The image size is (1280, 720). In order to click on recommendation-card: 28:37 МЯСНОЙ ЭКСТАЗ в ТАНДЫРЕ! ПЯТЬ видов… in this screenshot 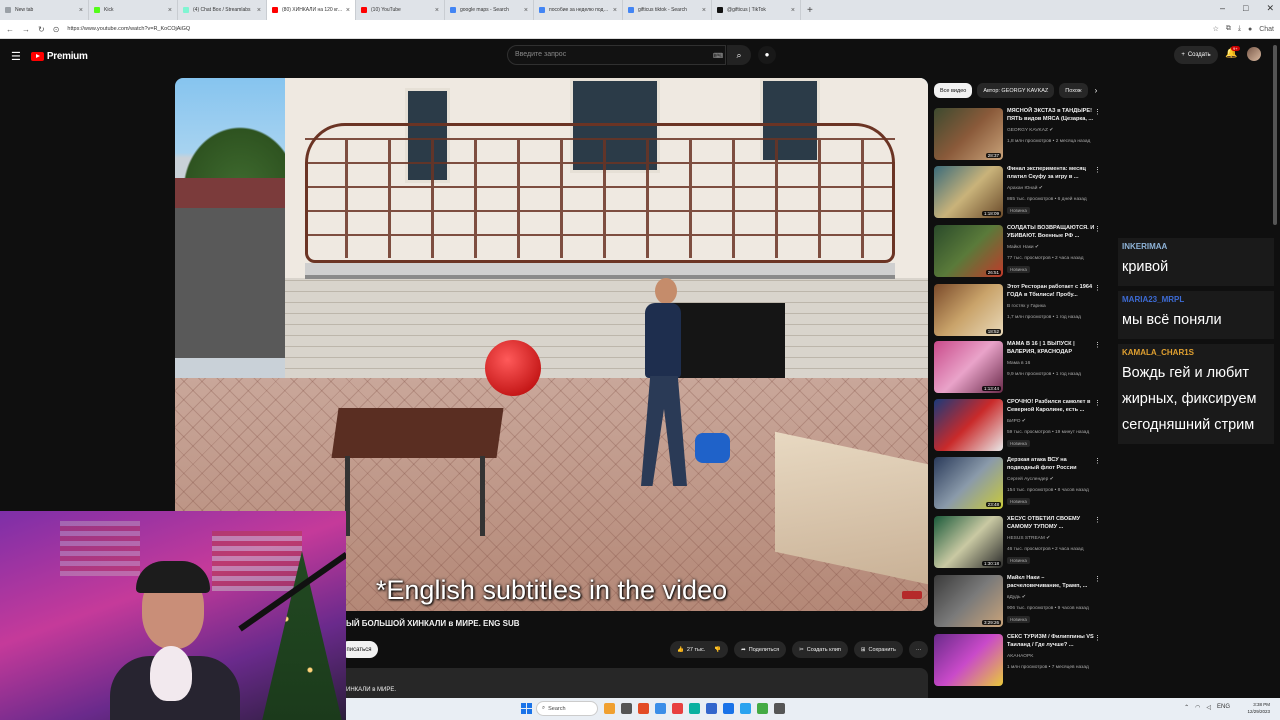, I will do `click(1018, 135)`.